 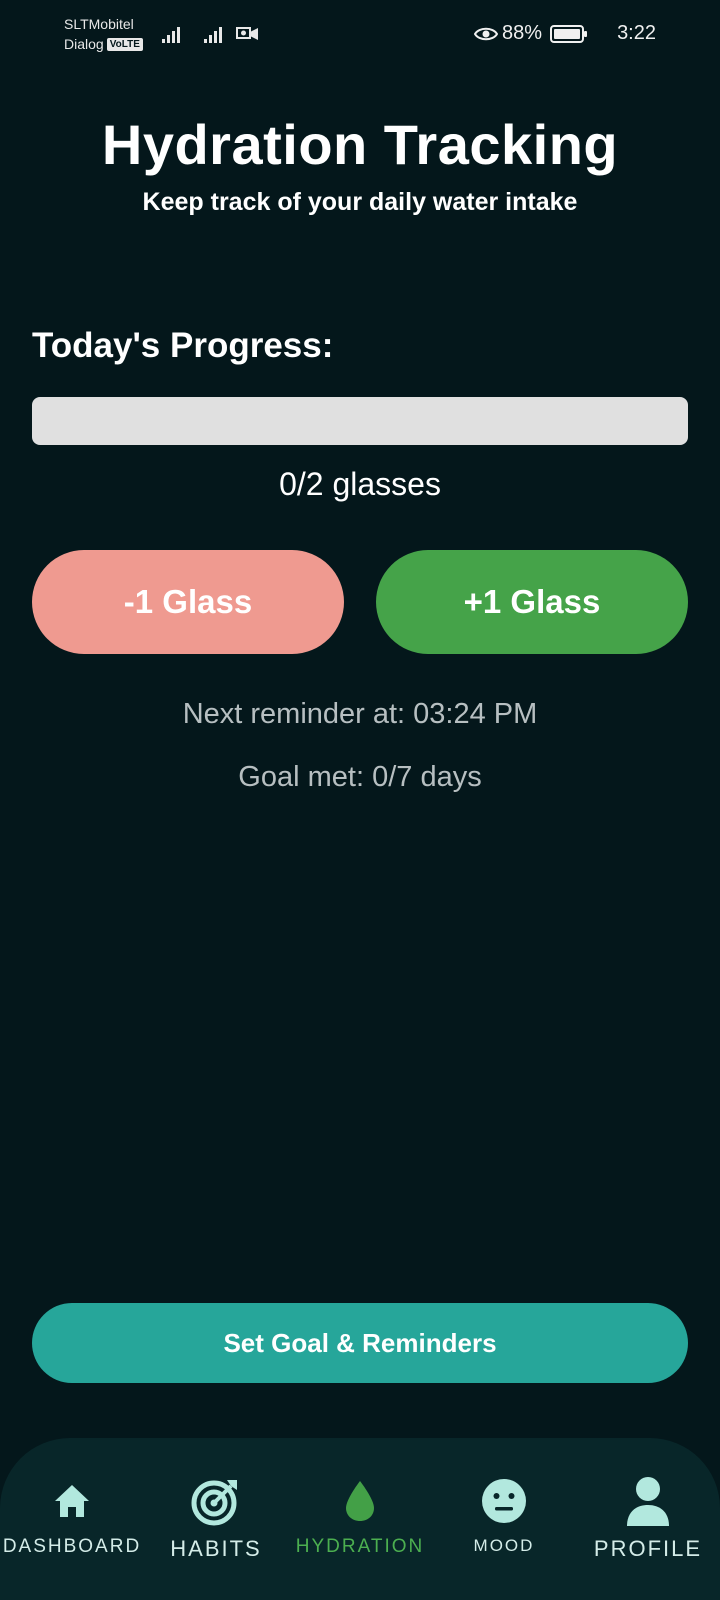 What do you see at coordinates (360, 36) in the screenshot?
I see `status-bar: SLTMobitel Dialog VoLTE 88% 3:22` at bounding box center [360, 36].